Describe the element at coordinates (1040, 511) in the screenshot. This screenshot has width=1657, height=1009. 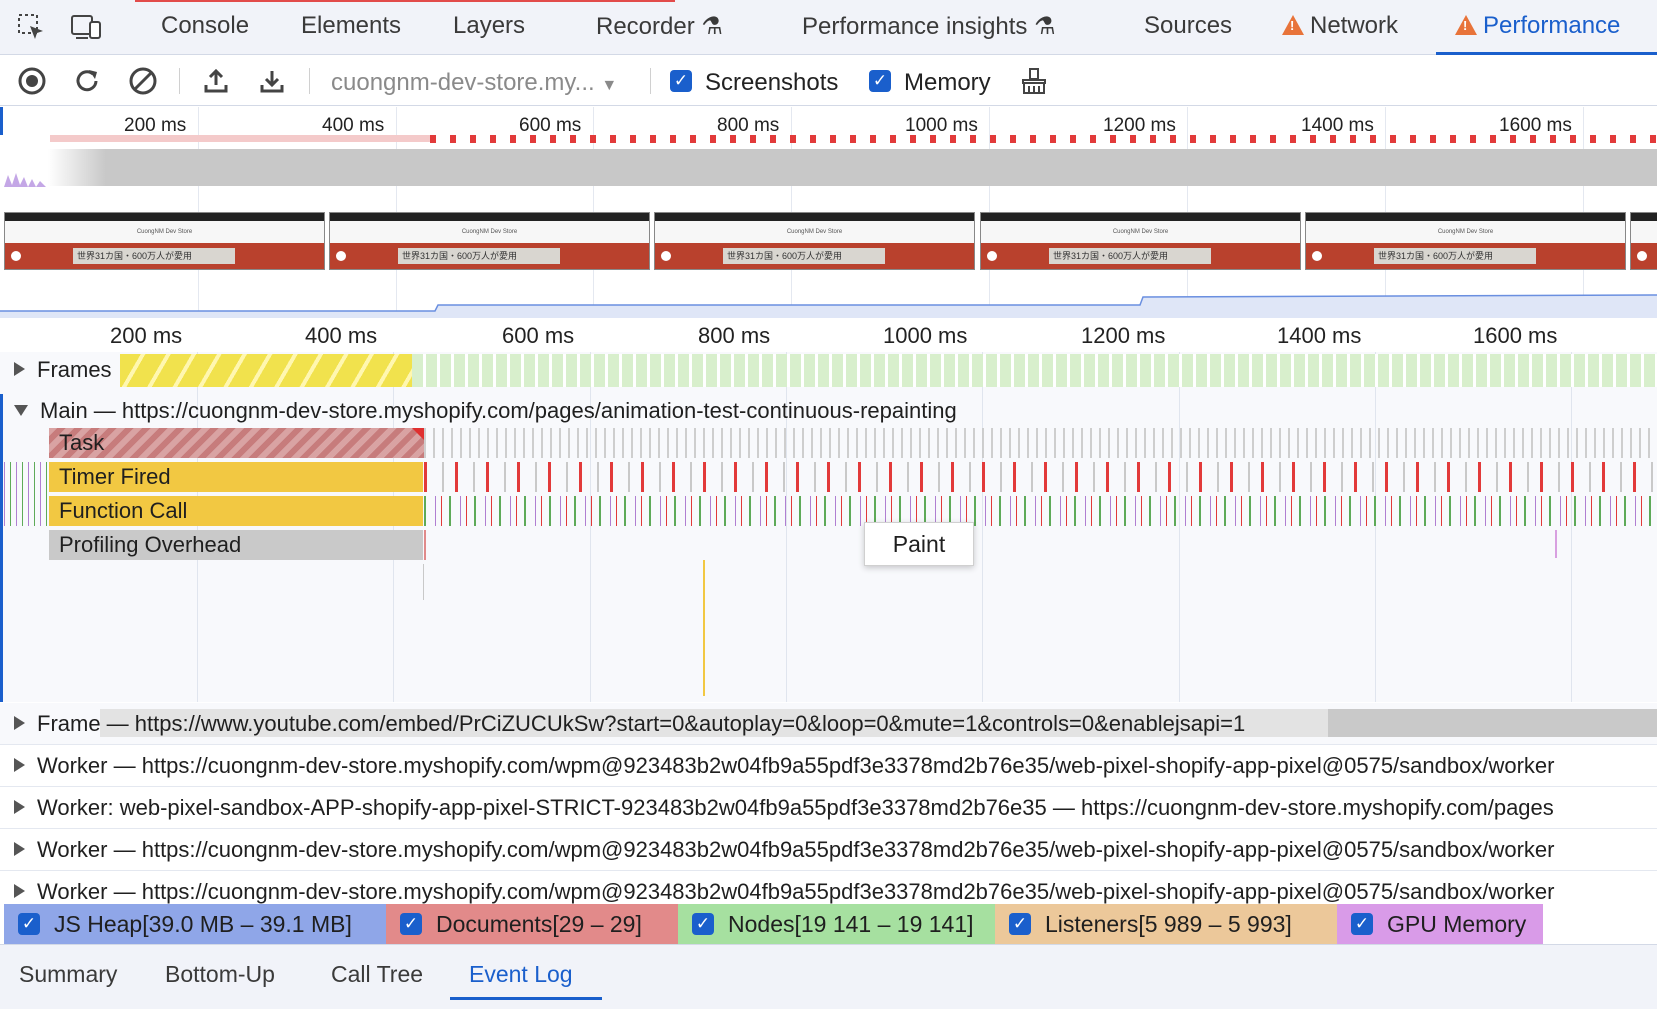
I see `function-slices` at that location.